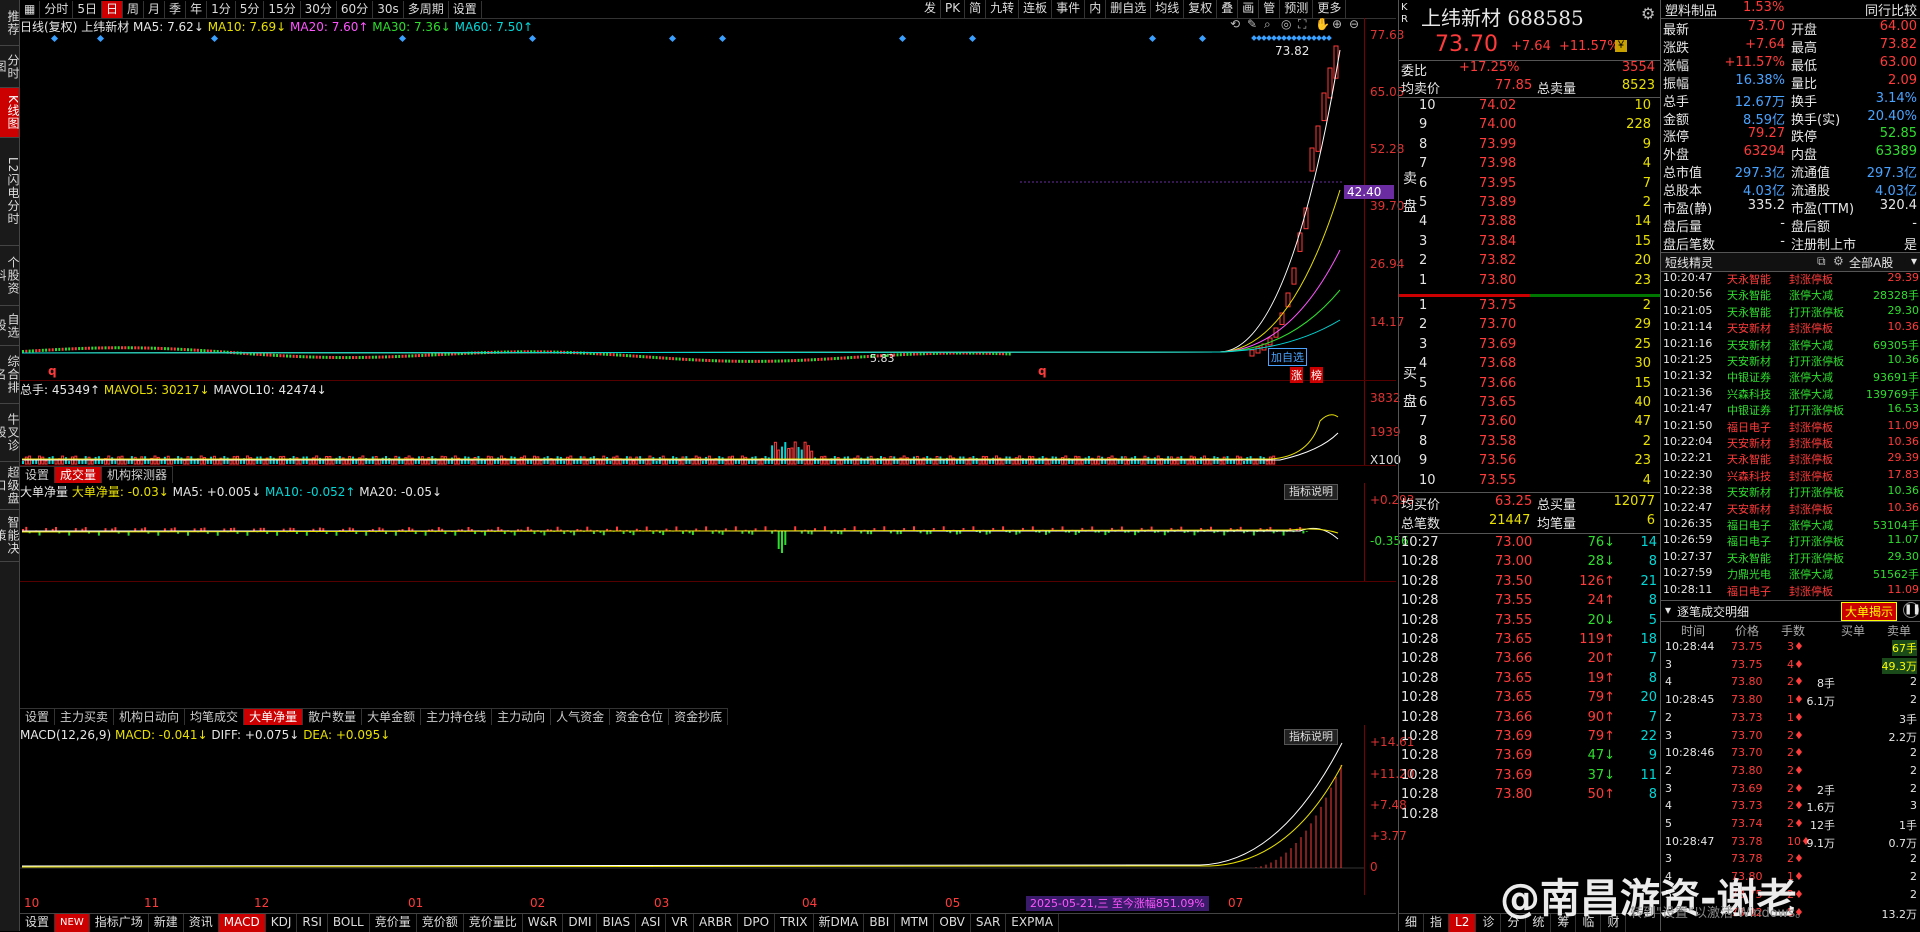  I want to click on quote-tab: L2, so click(1462, 923).